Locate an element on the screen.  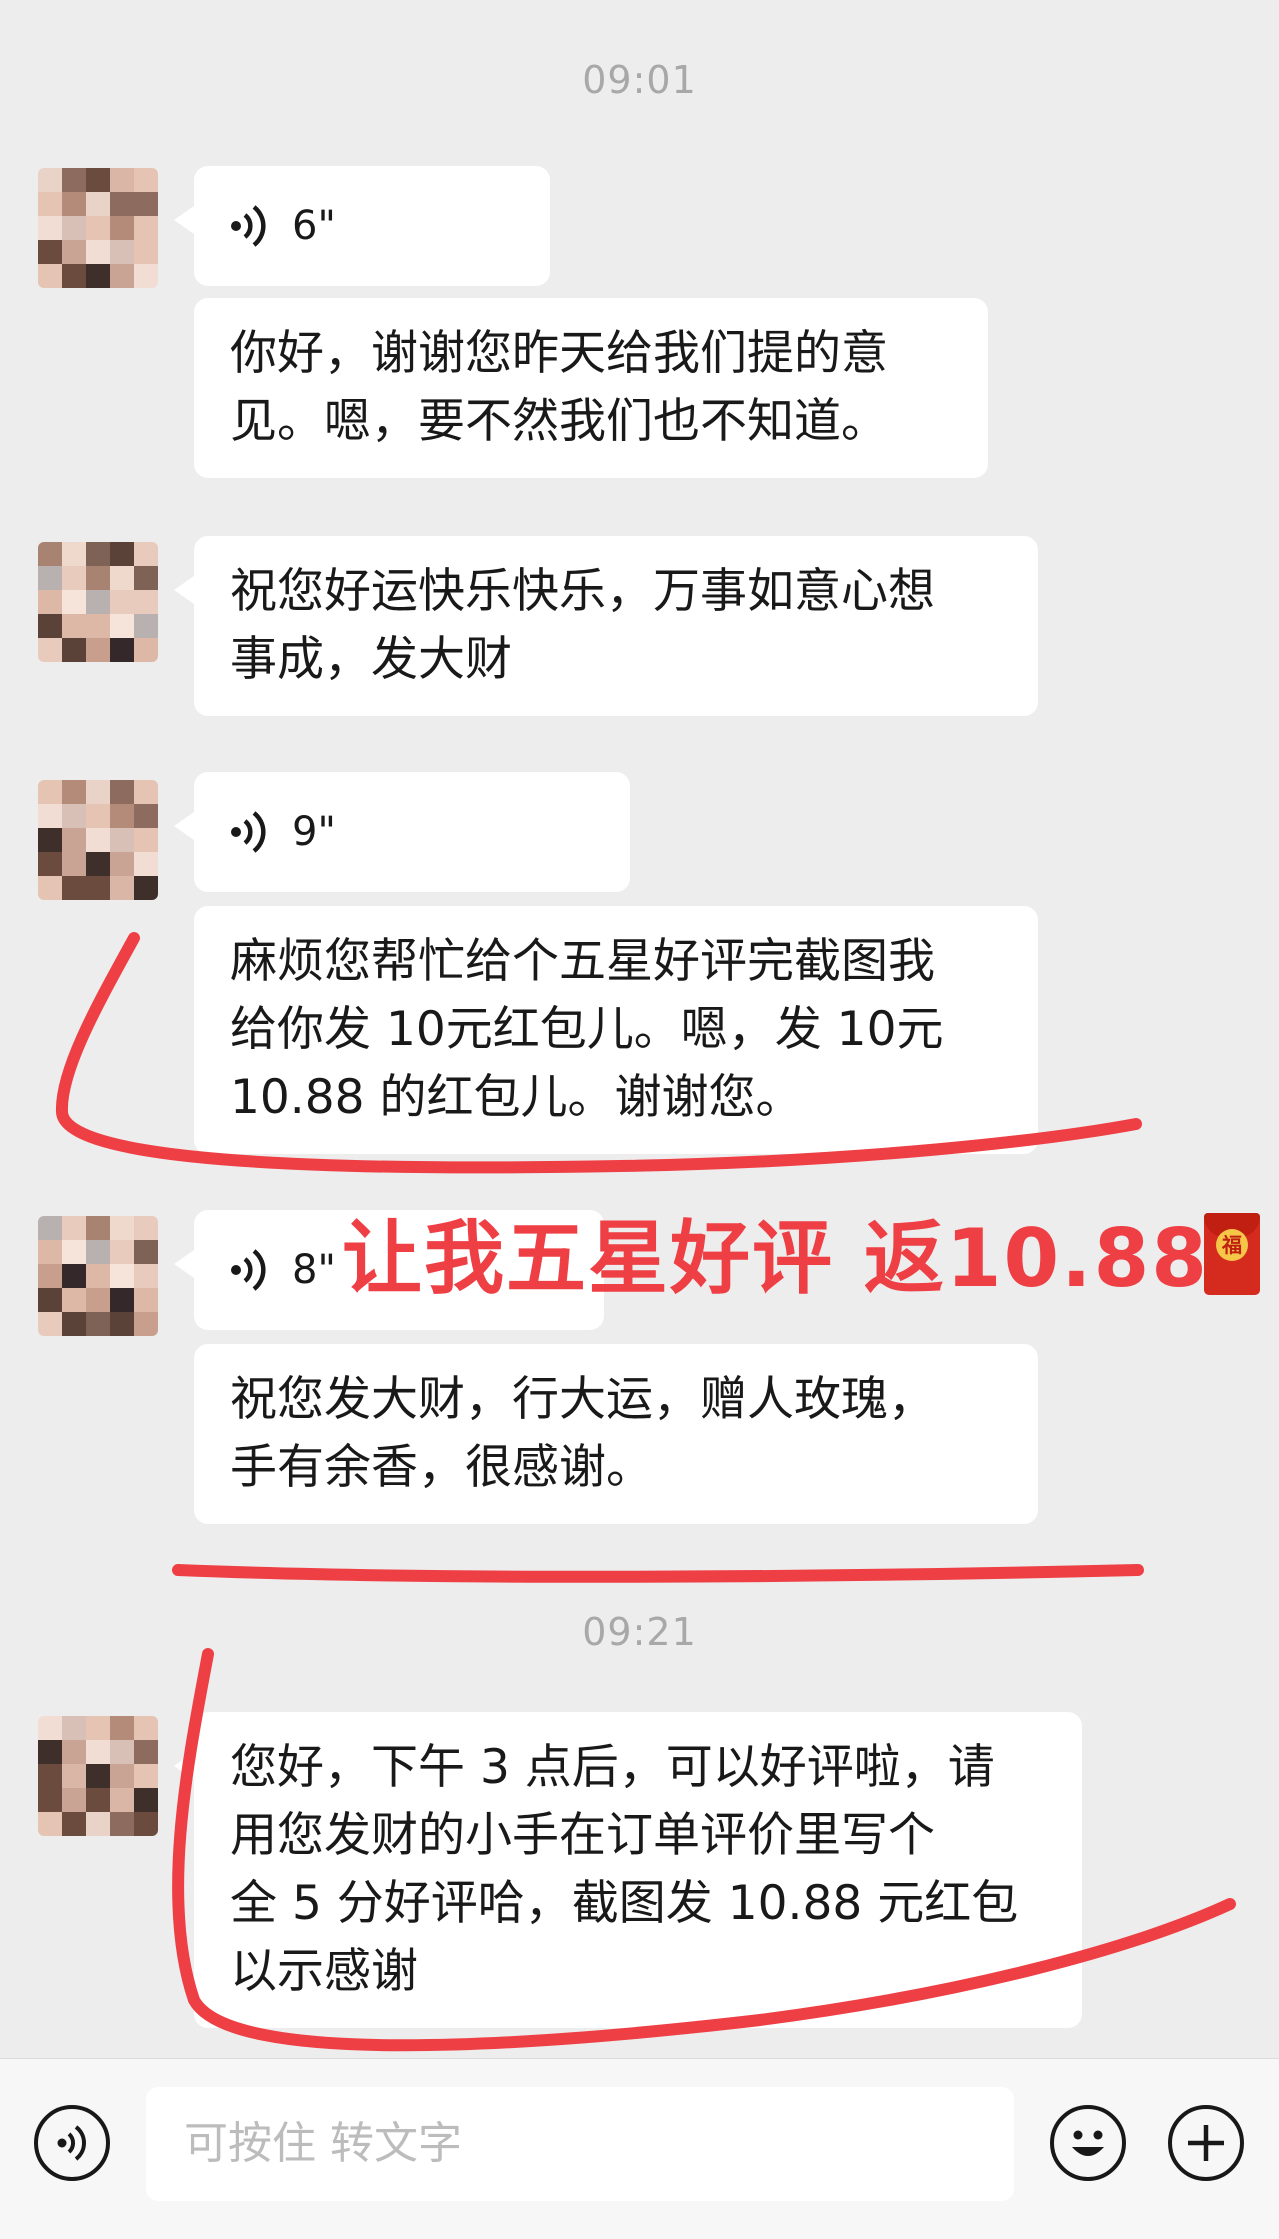
voice-duration: 9" is located at coordinates (314, 832).